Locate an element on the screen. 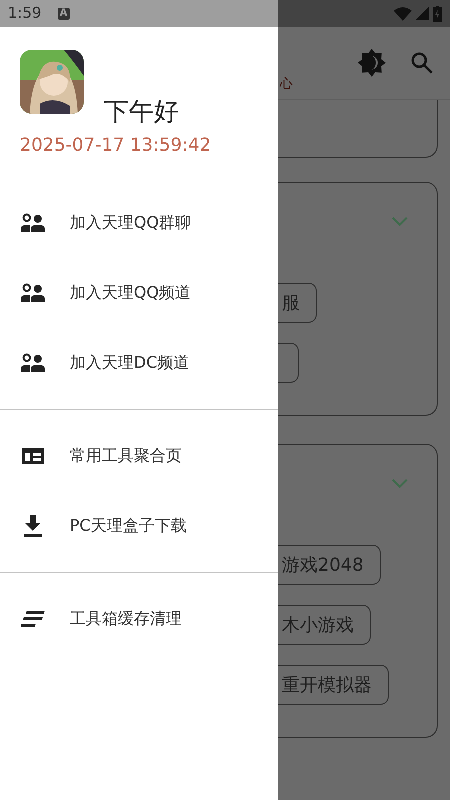 This screenshot has height=800, width=450. dashboard-icon is located at coordinates (33, 456).